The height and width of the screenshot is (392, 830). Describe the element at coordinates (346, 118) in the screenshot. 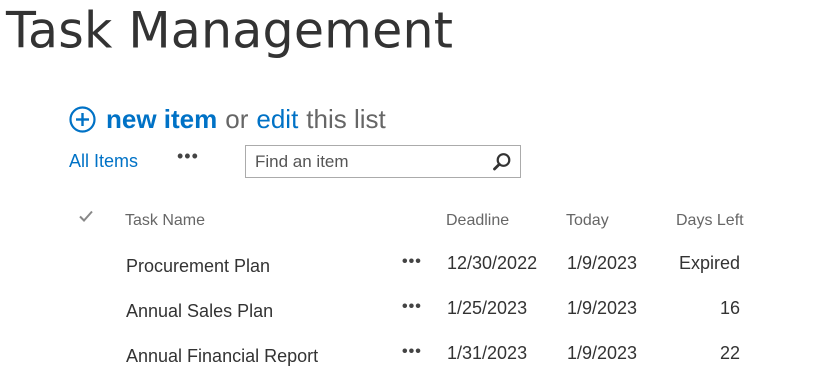

I see `this-list-text: this list` at that location.